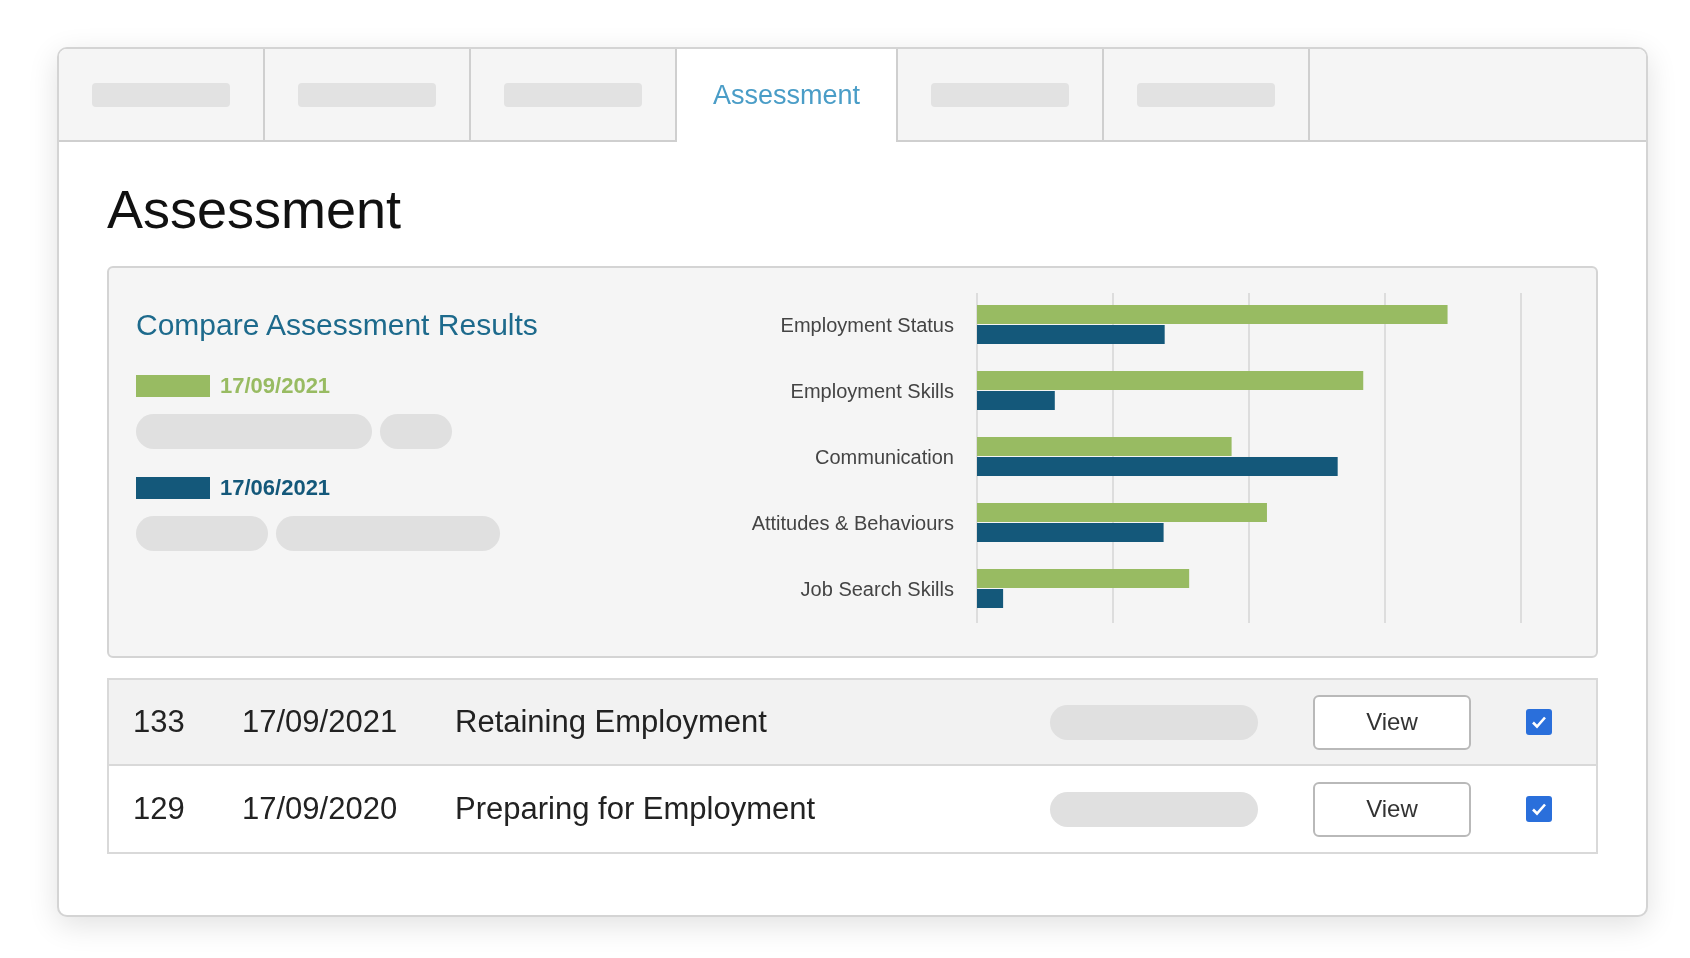 The height and width of the screenshot is (958, 1690). I want to click on table-cell-text: 17/09/2021, so click(320, 721).